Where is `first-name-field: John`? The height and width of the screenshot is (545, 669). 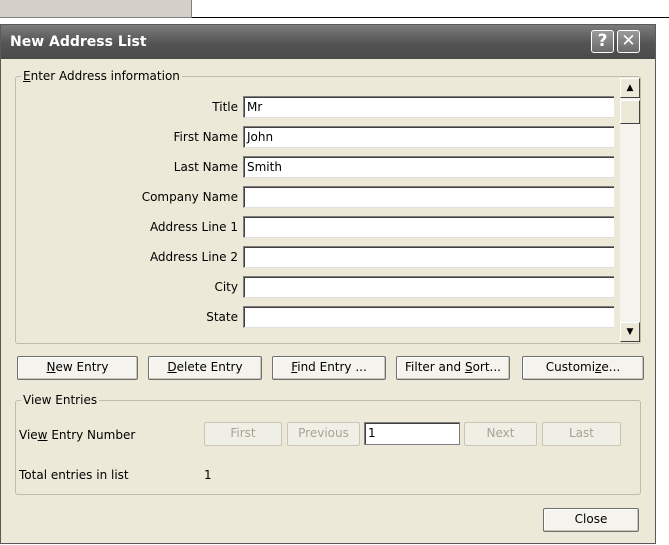 first-name-field: John is located at coordinates (428, 137).